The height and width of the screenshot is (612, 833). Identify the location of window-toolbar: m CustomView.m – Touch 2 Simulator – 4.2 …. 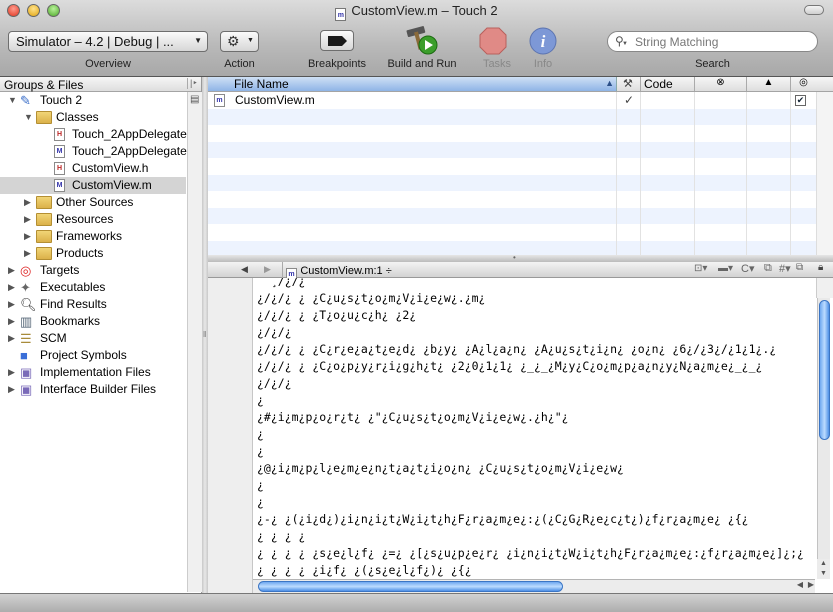
(416, 38).